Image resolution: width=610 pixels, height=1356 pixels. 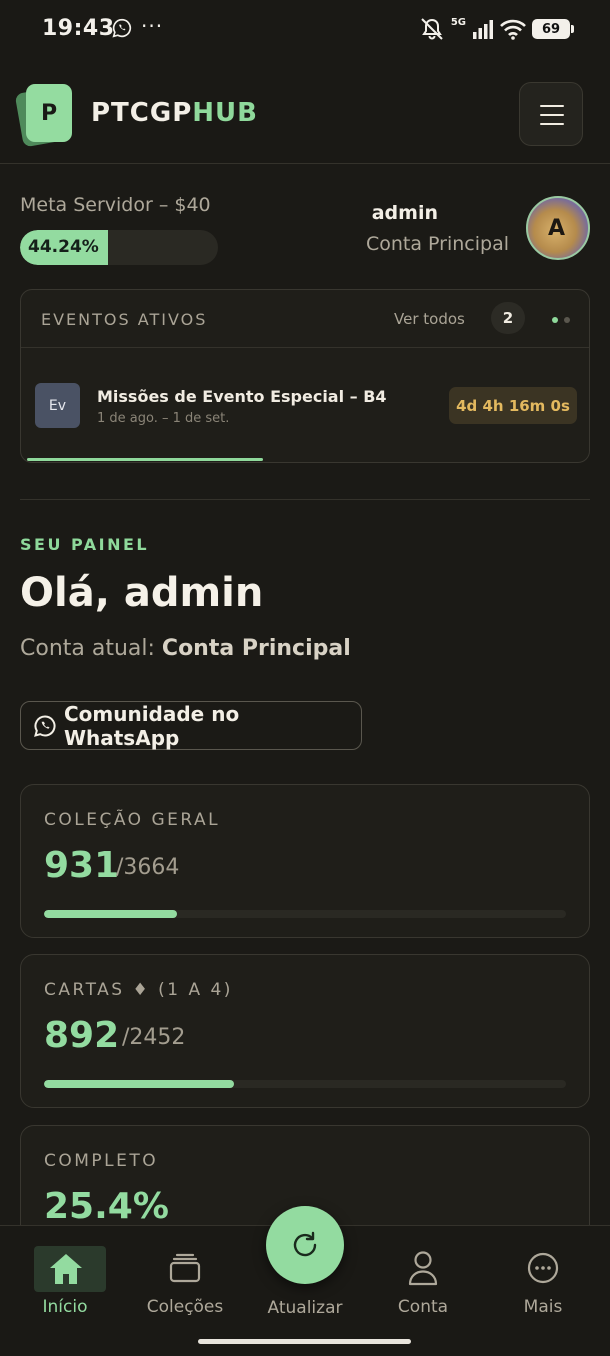 What do you see at coordinates (132, 820) in the screenshot?
I see `stat-title: COLEÇÃO GERAL` at bounding box center [132, 820].